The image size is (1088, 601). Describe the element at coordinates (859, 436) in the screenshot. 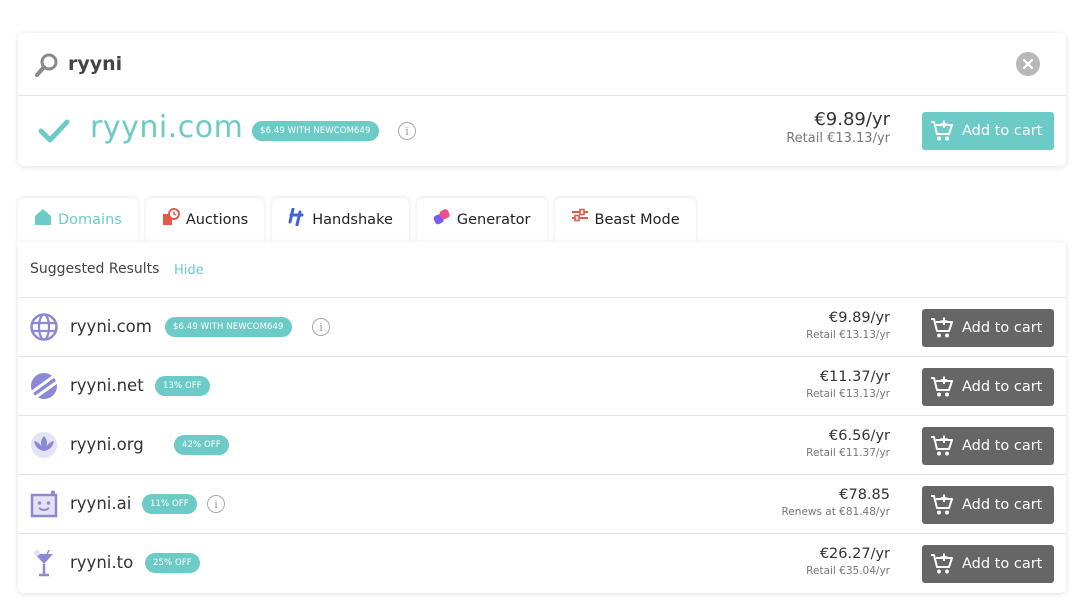

I see `price: €6.56/yr` at that location.